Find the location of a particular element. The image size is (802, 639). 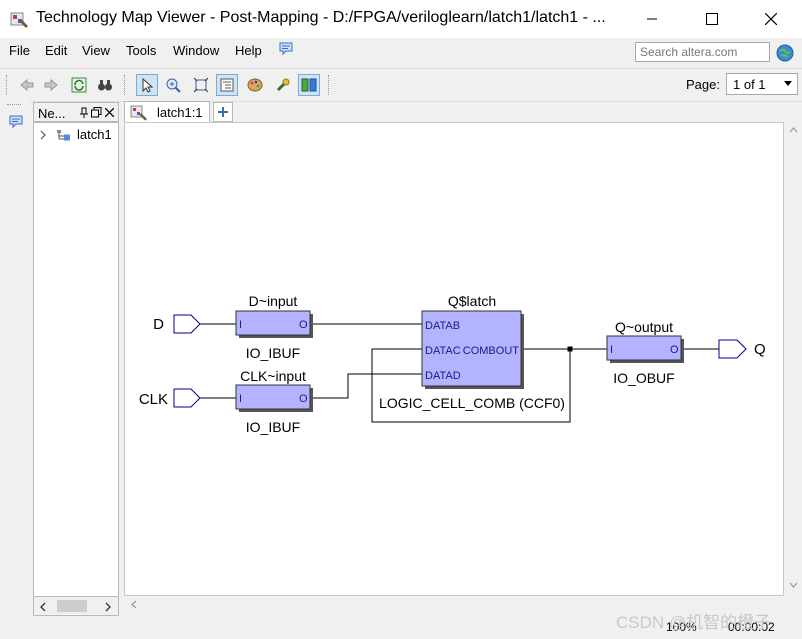

latch-pin-datac: DATAC is located at coordinates (443, 351).